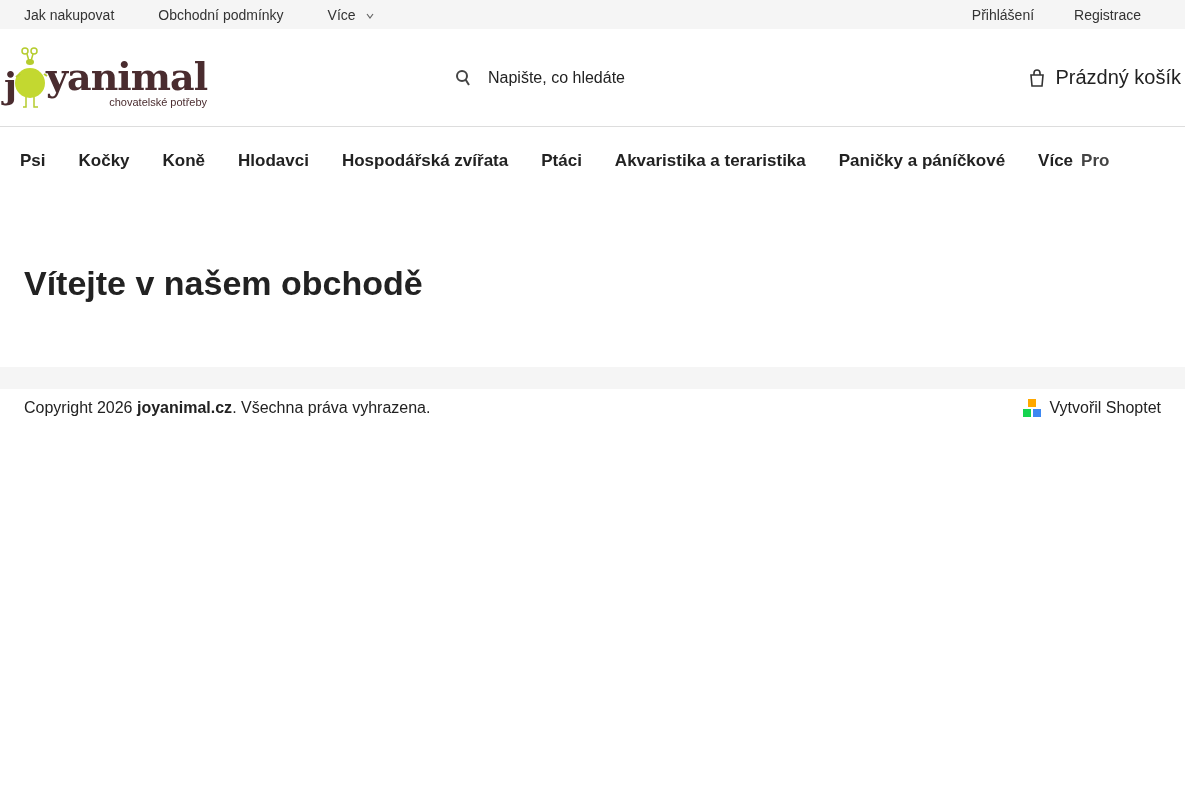 This screenshot has width=1200, height=800. What do you see at coordinates (184, 161) in the screenshot?
I see `category-link: Koně` at bounding box center [184, 161].